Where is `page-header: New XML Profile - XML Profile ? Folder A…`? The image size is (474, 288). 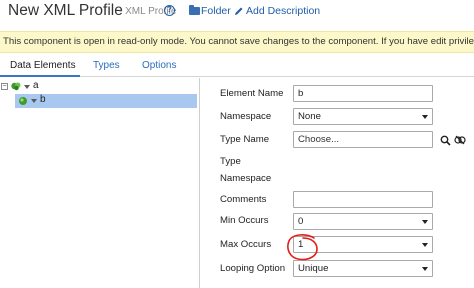 page-header: New XML Profile - XML Profile ? Folder A… is located at coordinates (237, 13).